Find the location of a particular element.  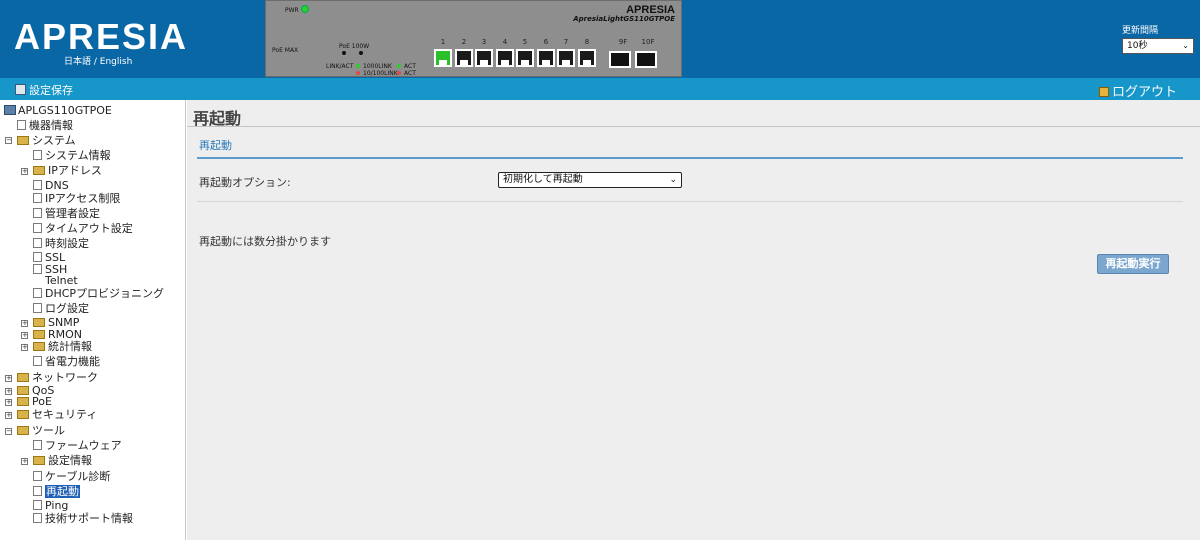

tree-item-log: ログ設定 is located at coordinates (61, 309).